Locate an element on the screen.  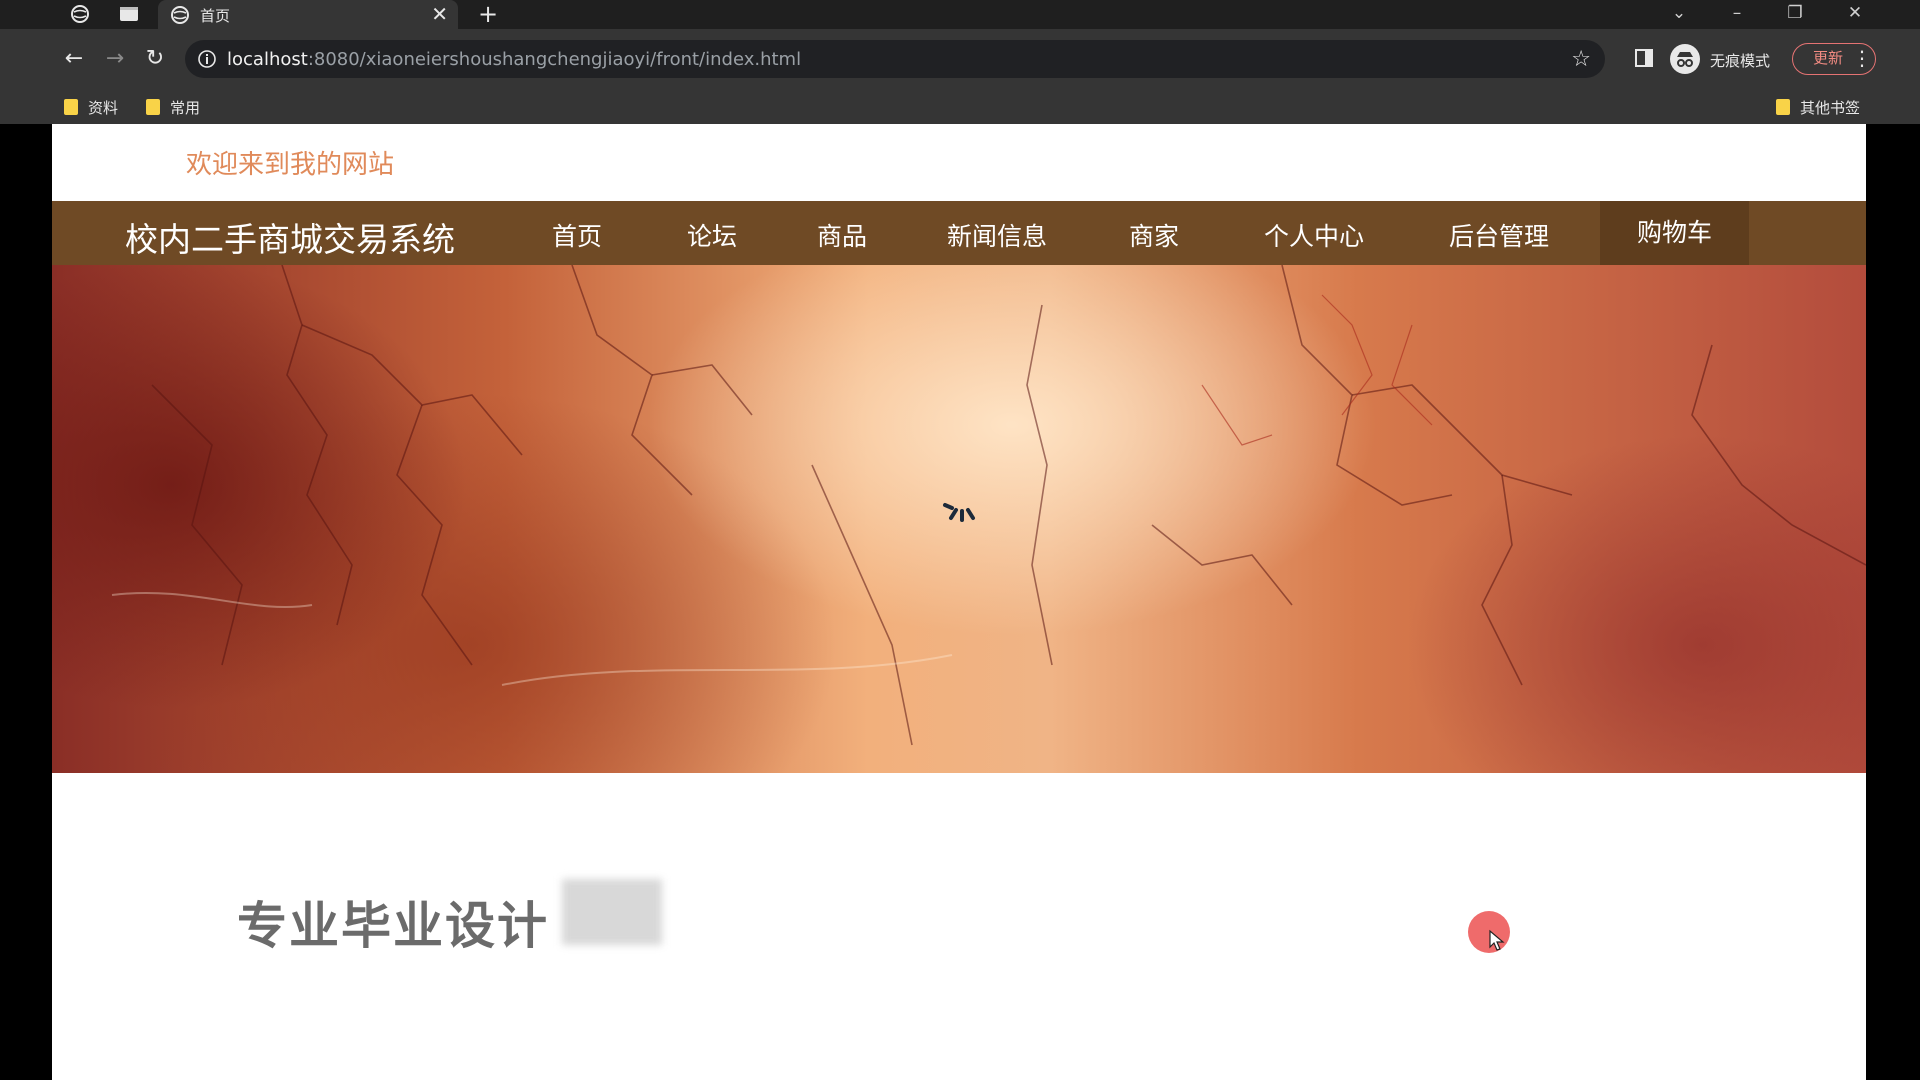
nav-merchants: 商家 is located at coordinates (1154, 235).